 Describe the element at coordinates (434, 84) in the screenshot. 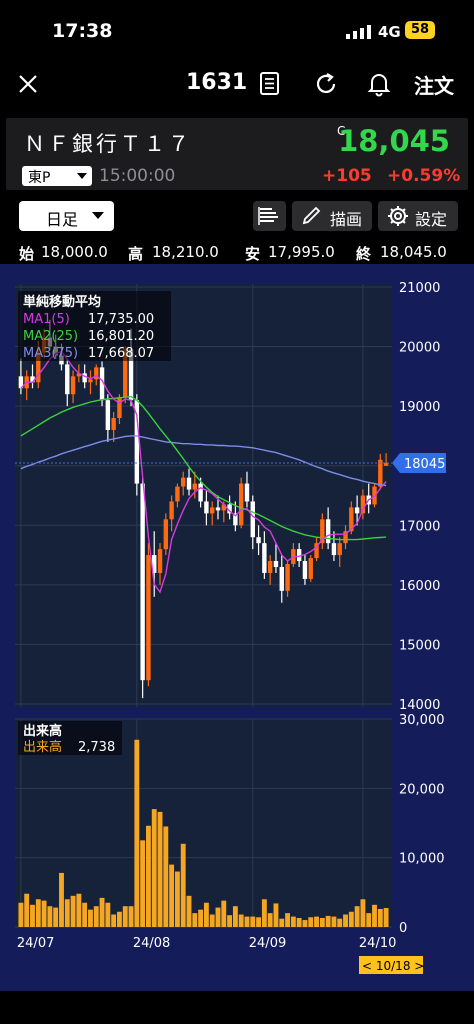

I see `order-button: 注文` at that location.